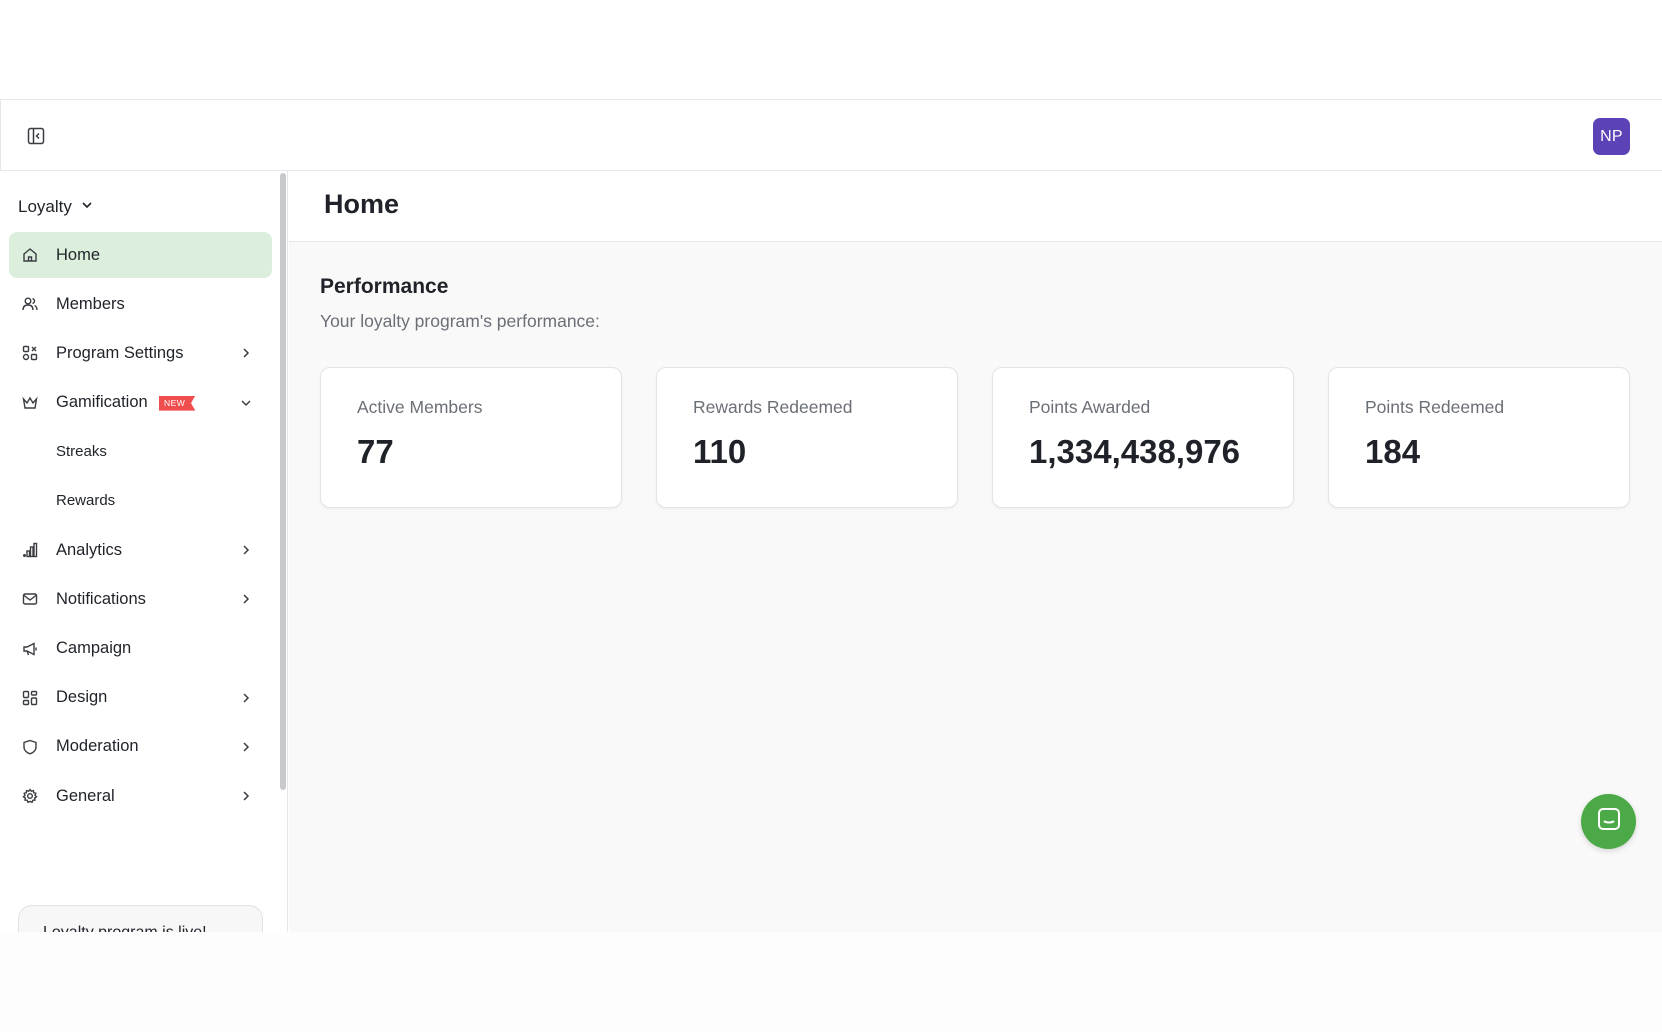 This screenshot has height=1032, width=1662. What do you see at coordinates (807, 437) in the screenshot?
I see `stat-card-rewards-redeemed: Rewards Redeemed 110` at bounding box center [807, 437].